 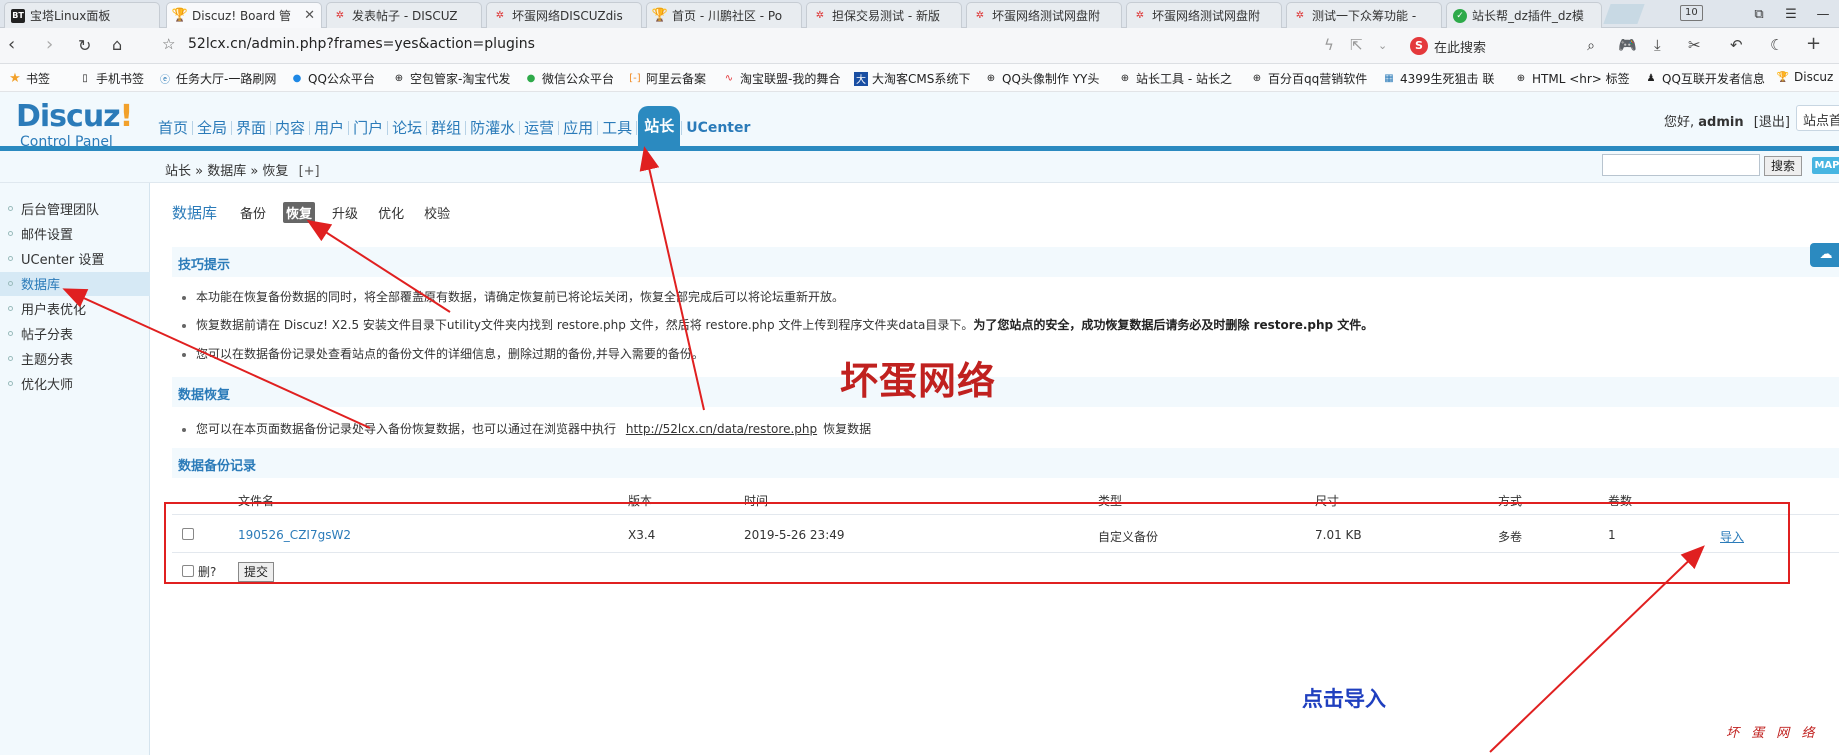 I want to click on arrow-to-database-sidebar, so click(x=216, y=358).